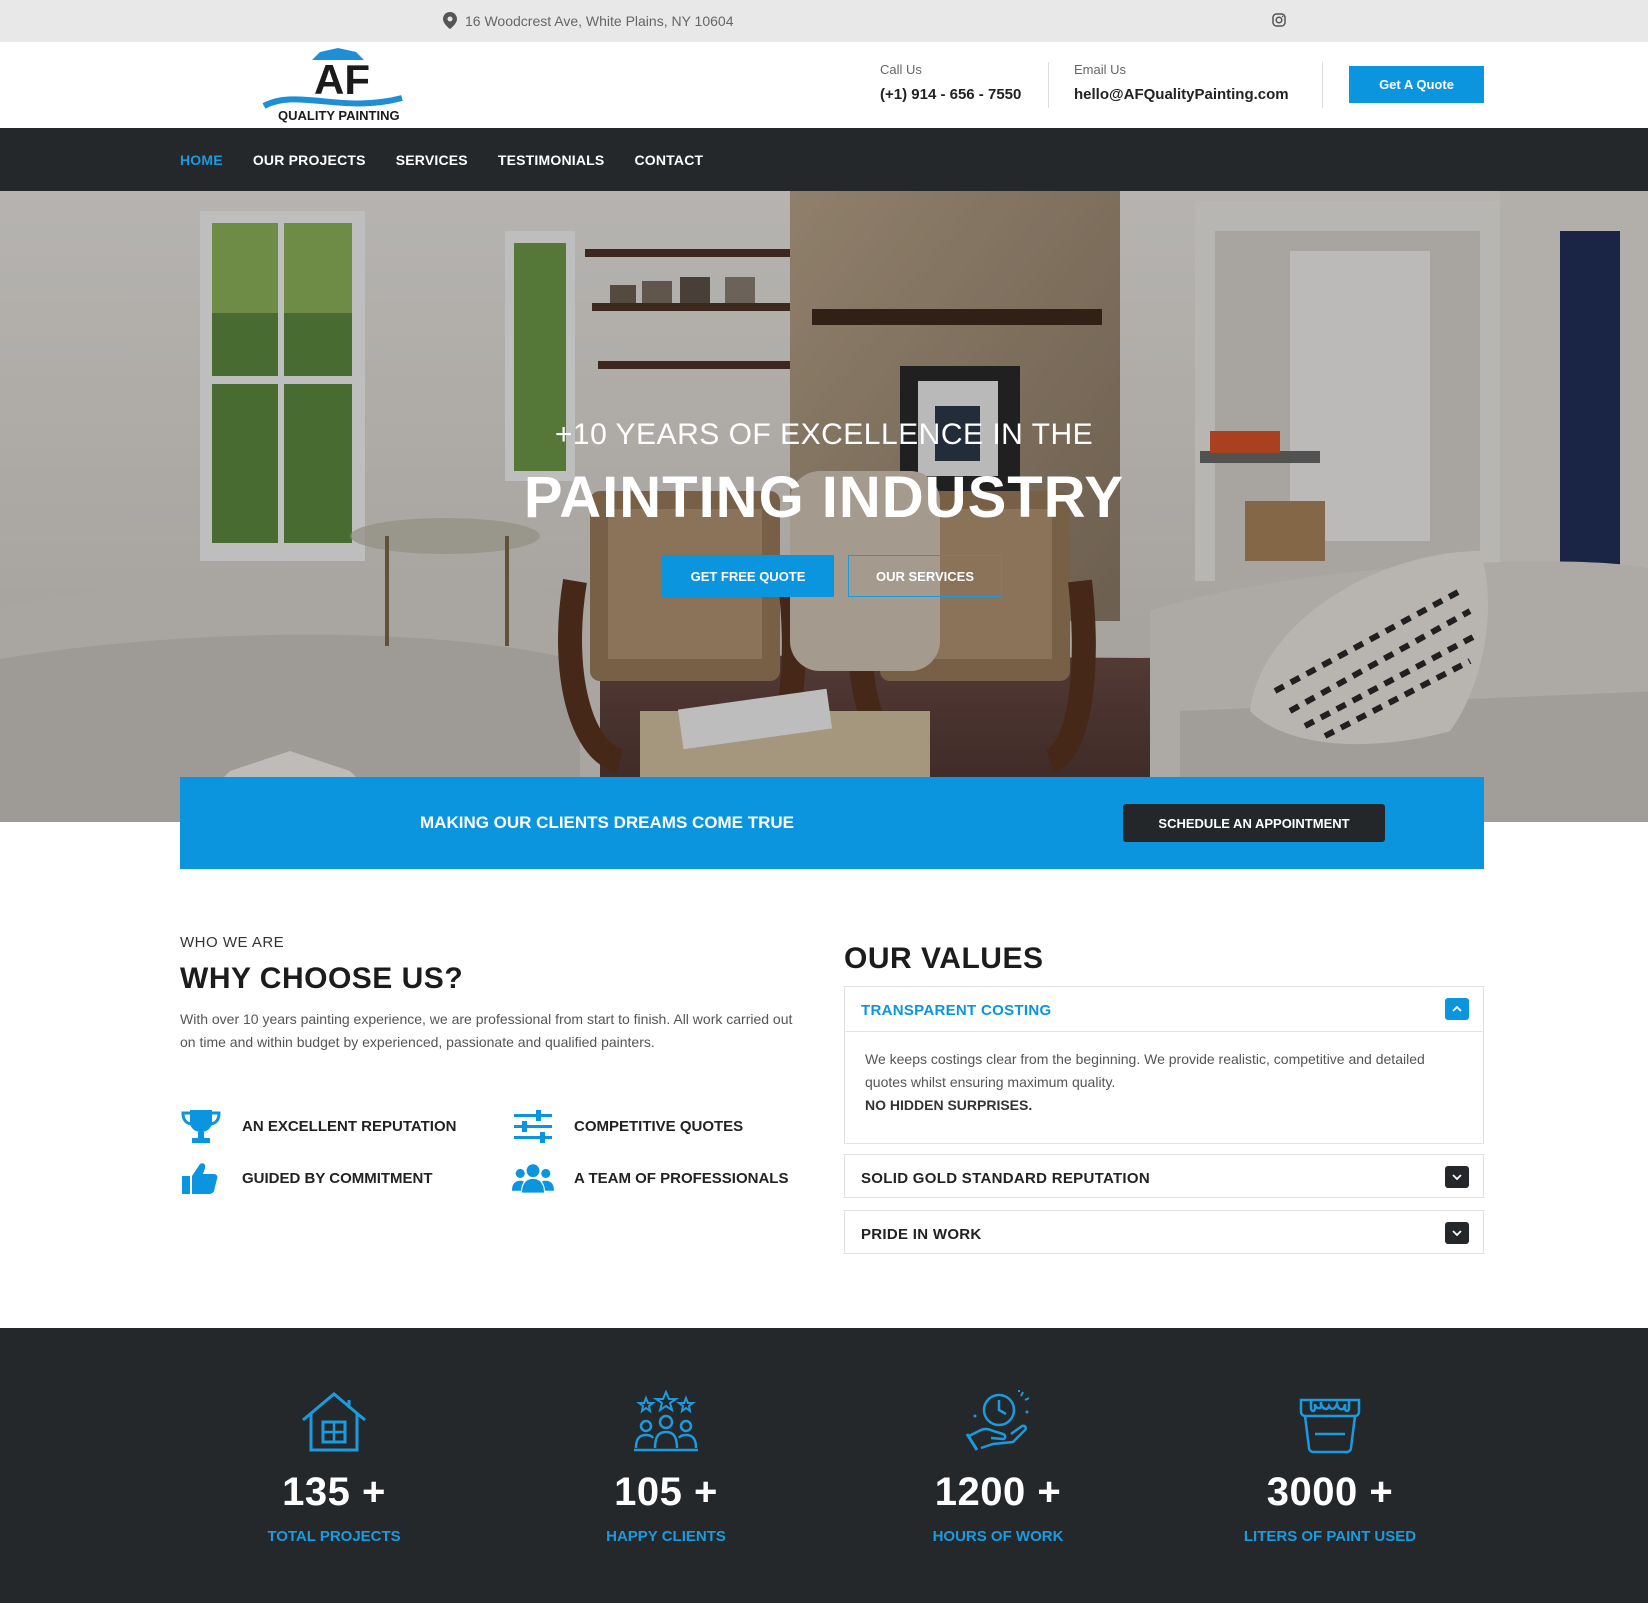 Image resolution: width=1648 pixels, height=1603 pixels. Describe the element at coordinates (998, 1536) in the screenshot. I see `stat-label: HOURS OF WORK` at that location.